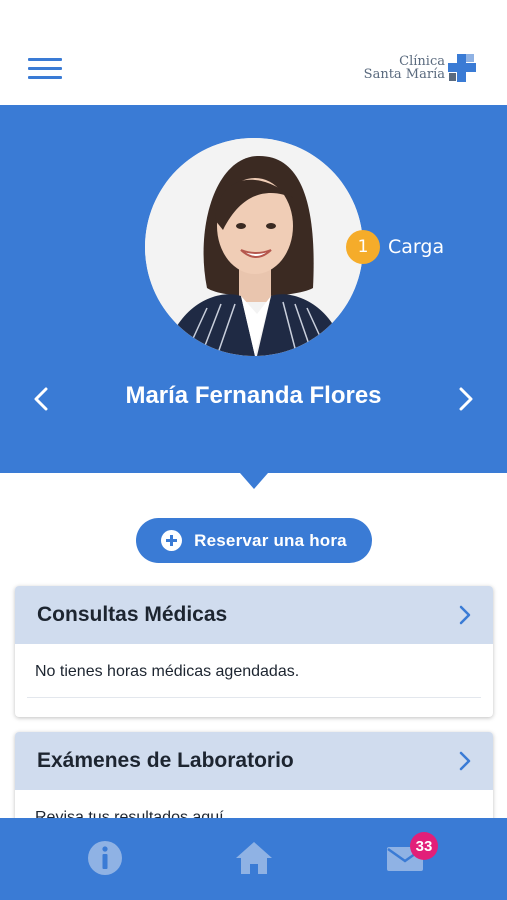 The width and height of the screenshot is (507, 900). I want to click on clinic-logo: Clínica Santa María, so click(420, 68).